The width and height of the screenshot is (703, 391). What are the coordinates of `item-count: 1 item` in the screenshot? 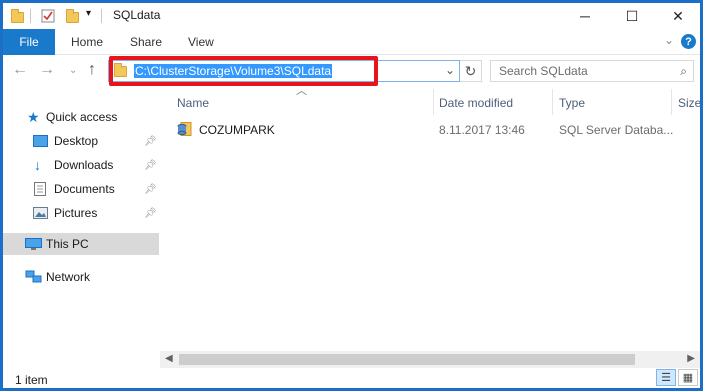 It's located at (31, 380).